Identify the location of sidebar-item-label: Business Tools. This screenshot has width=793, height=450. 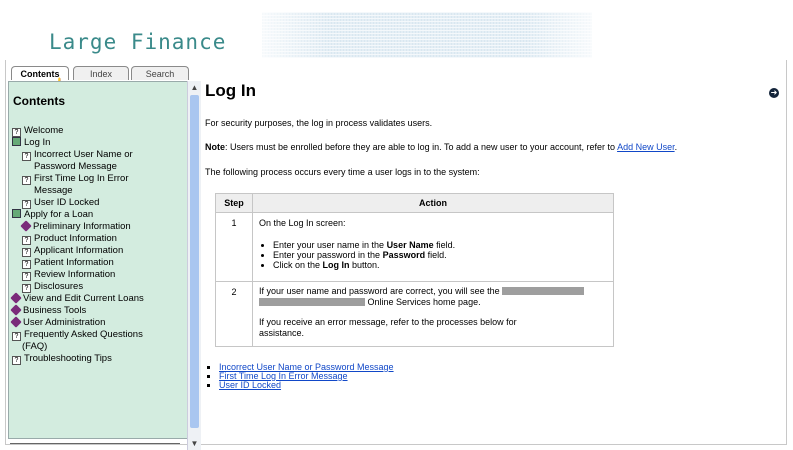
(55, 310).